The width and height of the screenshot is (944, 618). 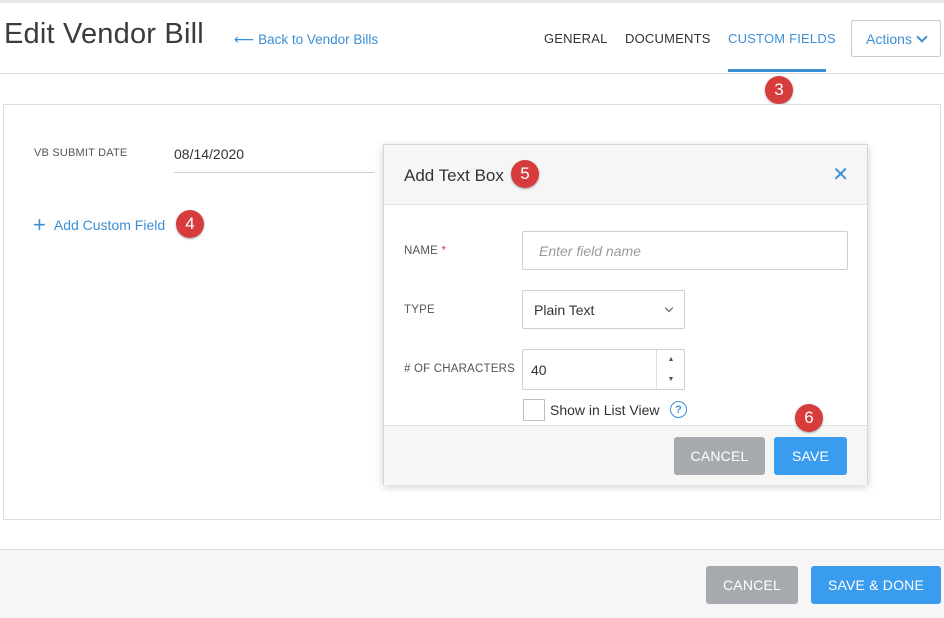 I want to click on actions-dropdown-button: Actions, so click(x=896, y=38).